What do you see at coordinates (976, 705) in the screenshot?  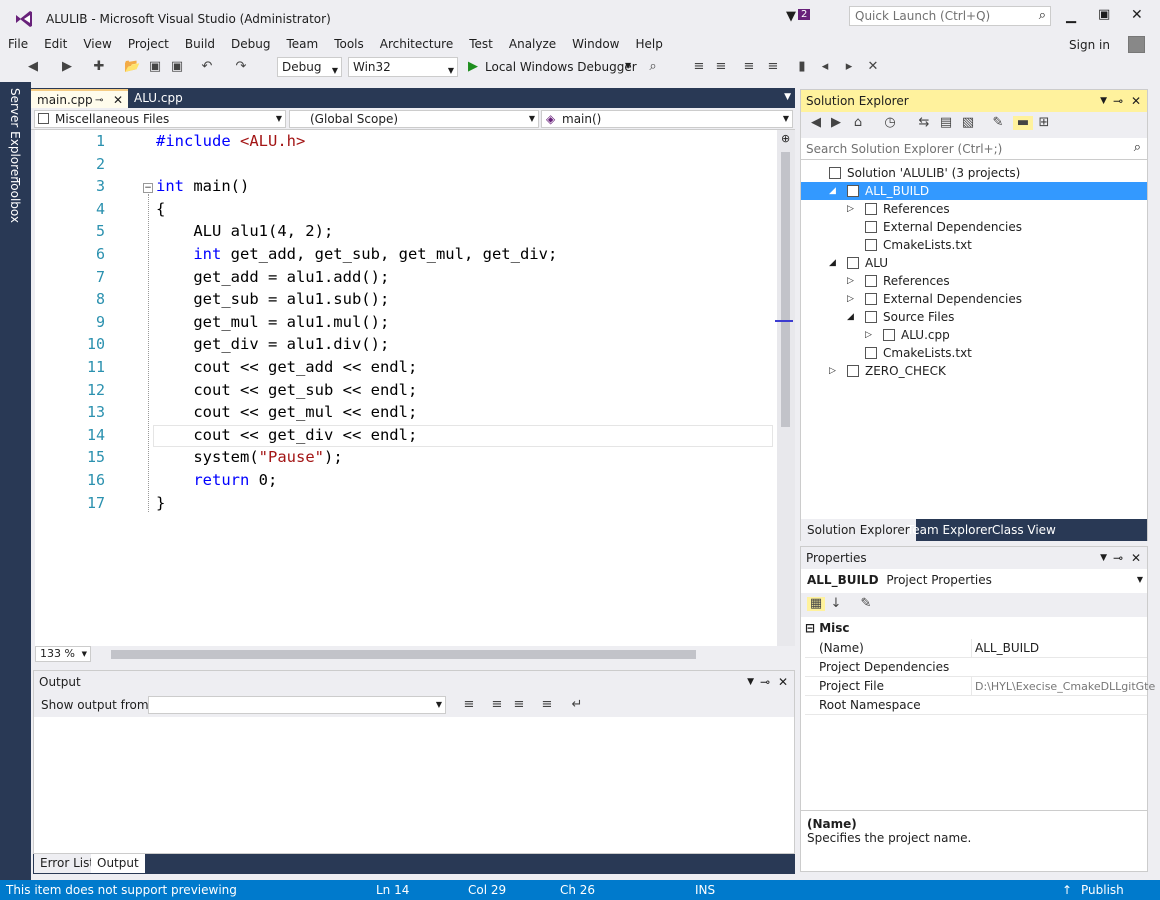 I see `property-row: Root Namespace` at bounding box center [976, 705].